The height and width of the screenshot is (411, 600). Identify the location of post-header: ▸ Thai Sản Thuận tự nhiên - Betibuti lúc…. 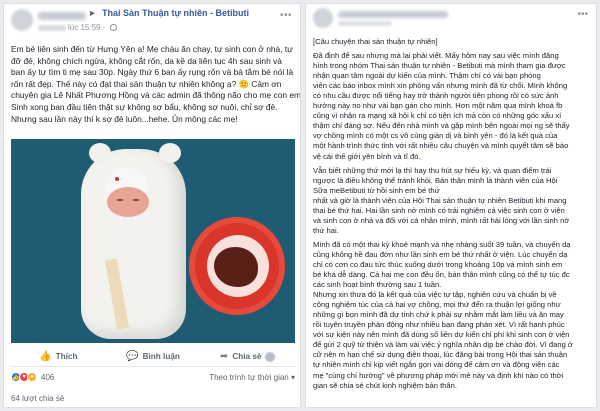
(152, 21).